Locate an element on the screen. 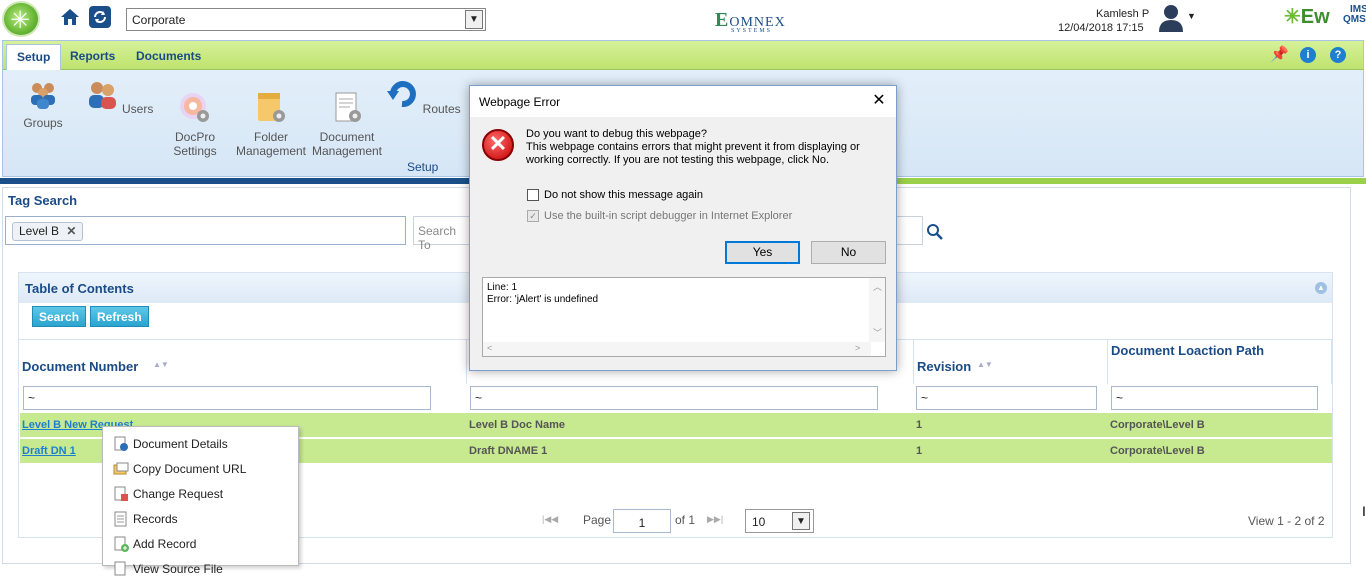  search-icon is located at coordinates (935, 232).